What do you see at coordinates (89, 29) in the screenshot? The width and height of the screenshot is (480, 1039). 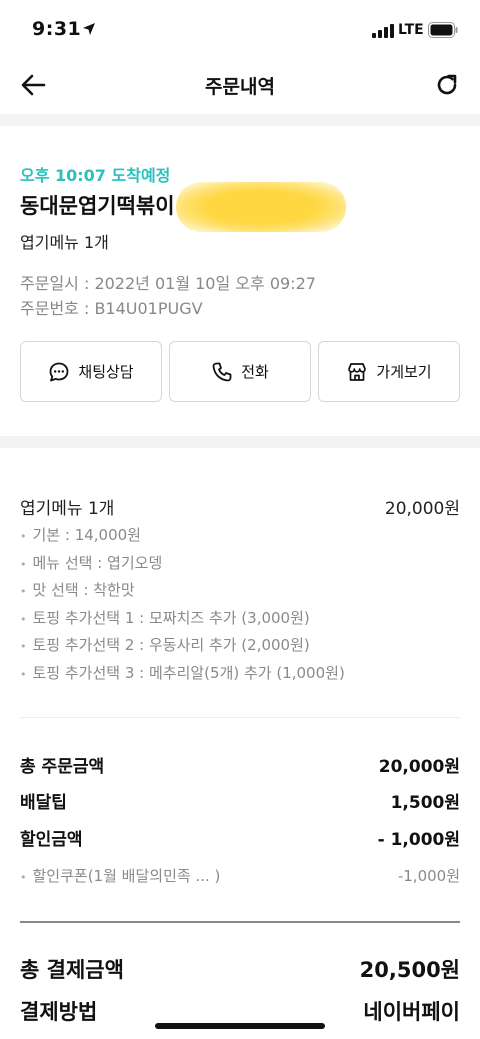 I see `location-arrow-icon` at bounding box center [89, 29].